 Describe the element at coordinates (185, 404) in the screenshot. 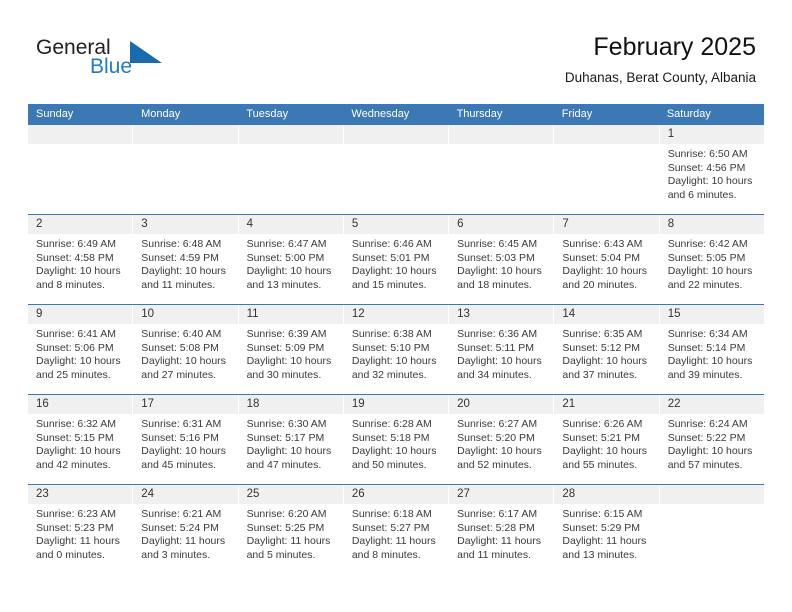

I see `day-number-band: 17` at that location.